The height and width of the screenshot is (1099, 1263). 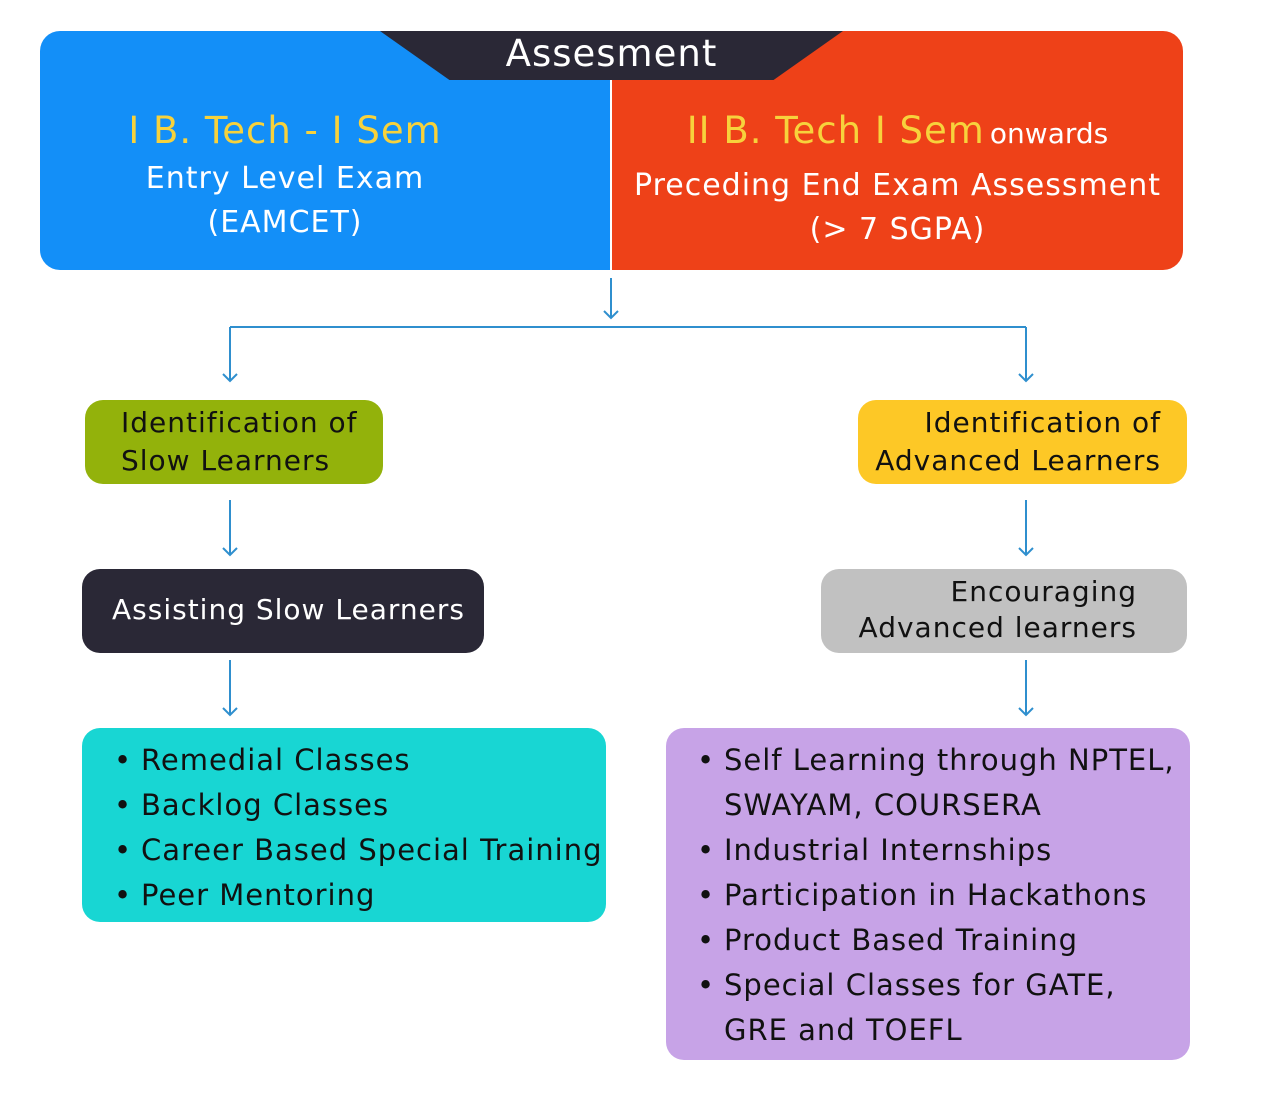 What do you see at coordinates (226, 460) in the screenshot?
I see `identify-slow-line2: Slow Learners` at bounding box center [226, 460].